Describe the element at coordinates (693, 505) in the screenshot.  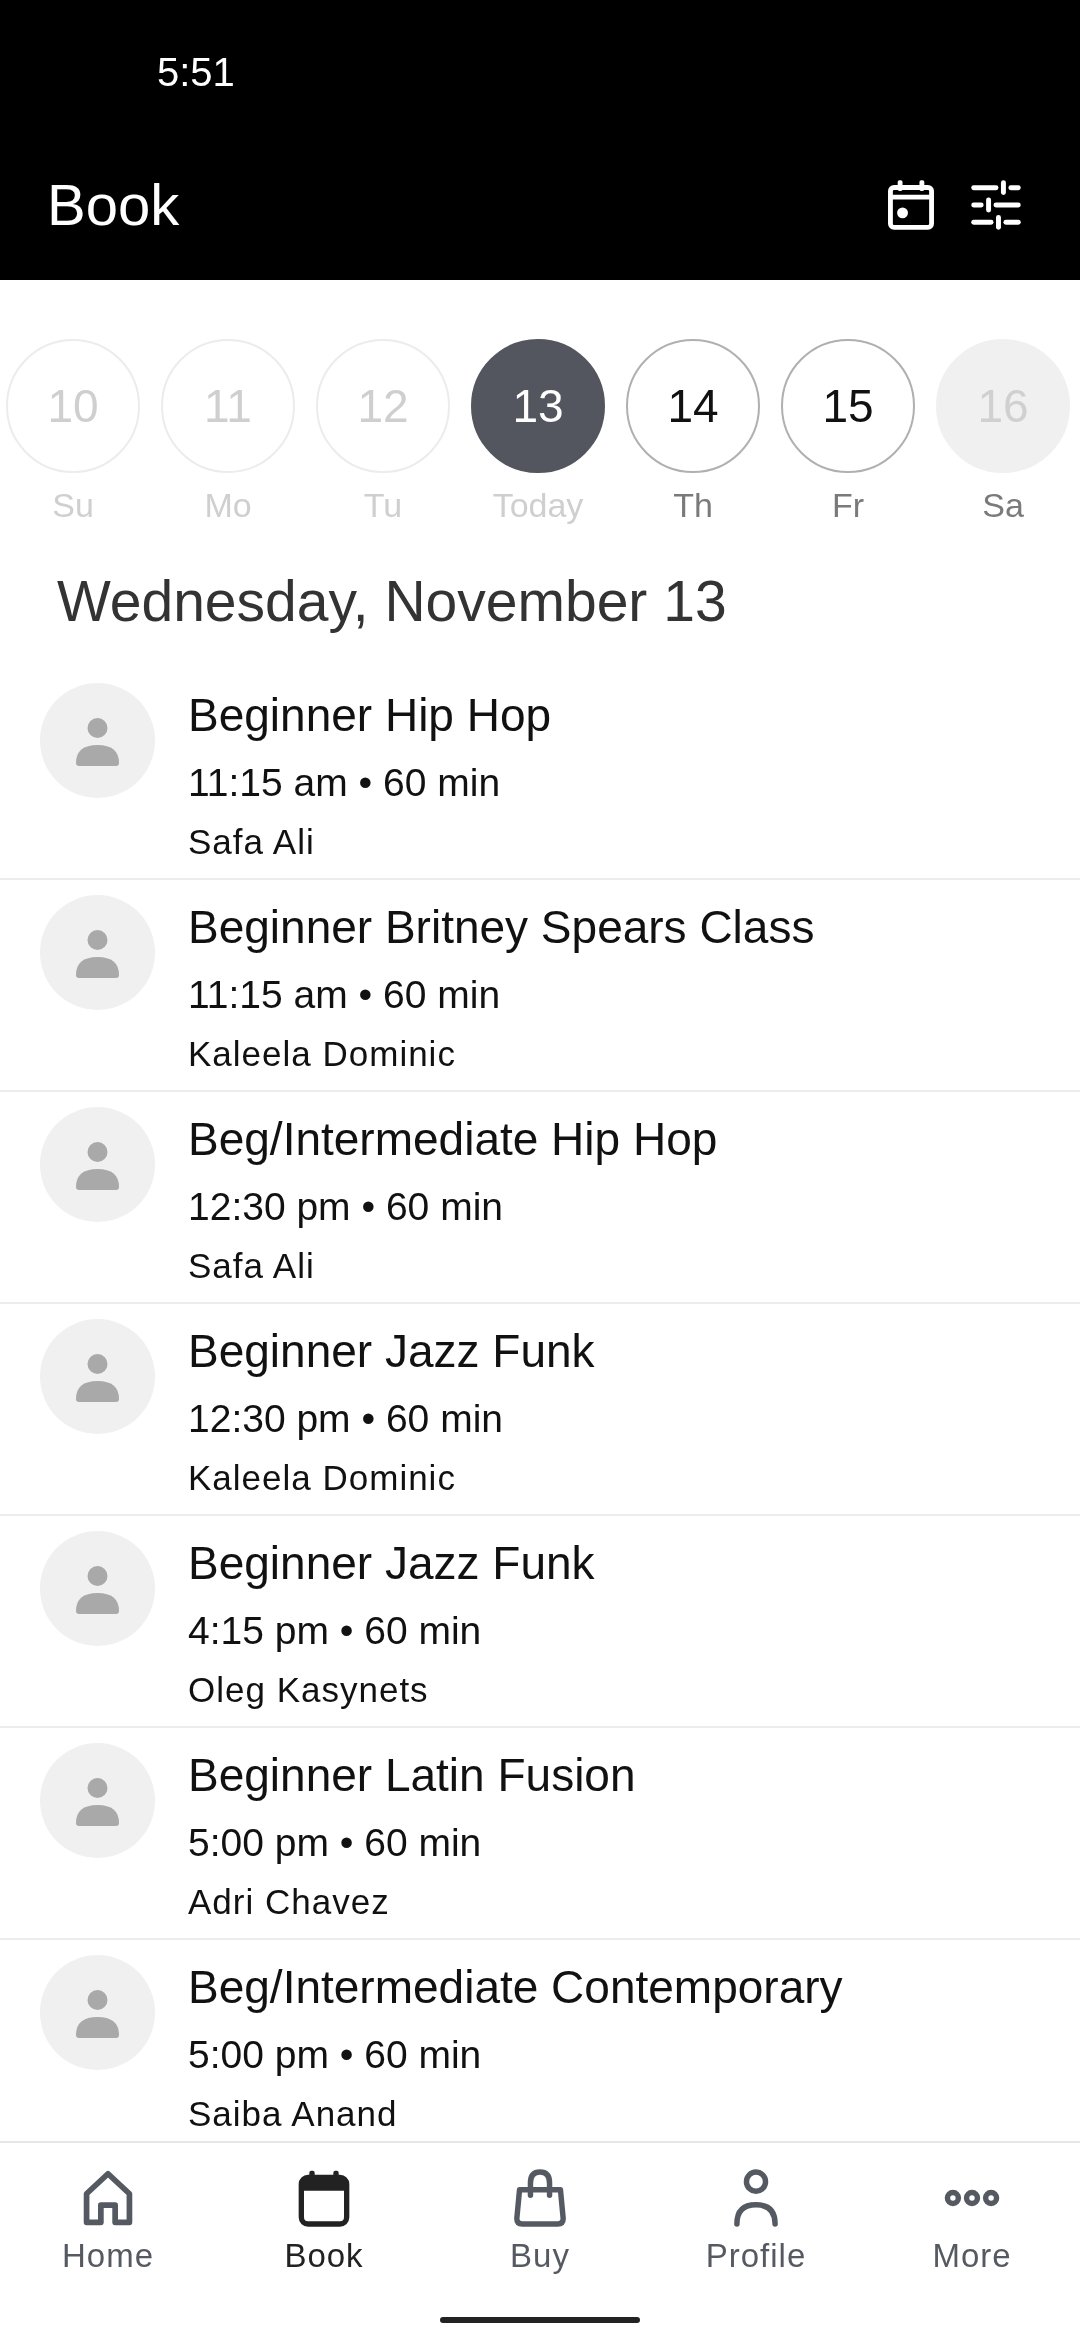
I see `weekday-label: Th` at that location.